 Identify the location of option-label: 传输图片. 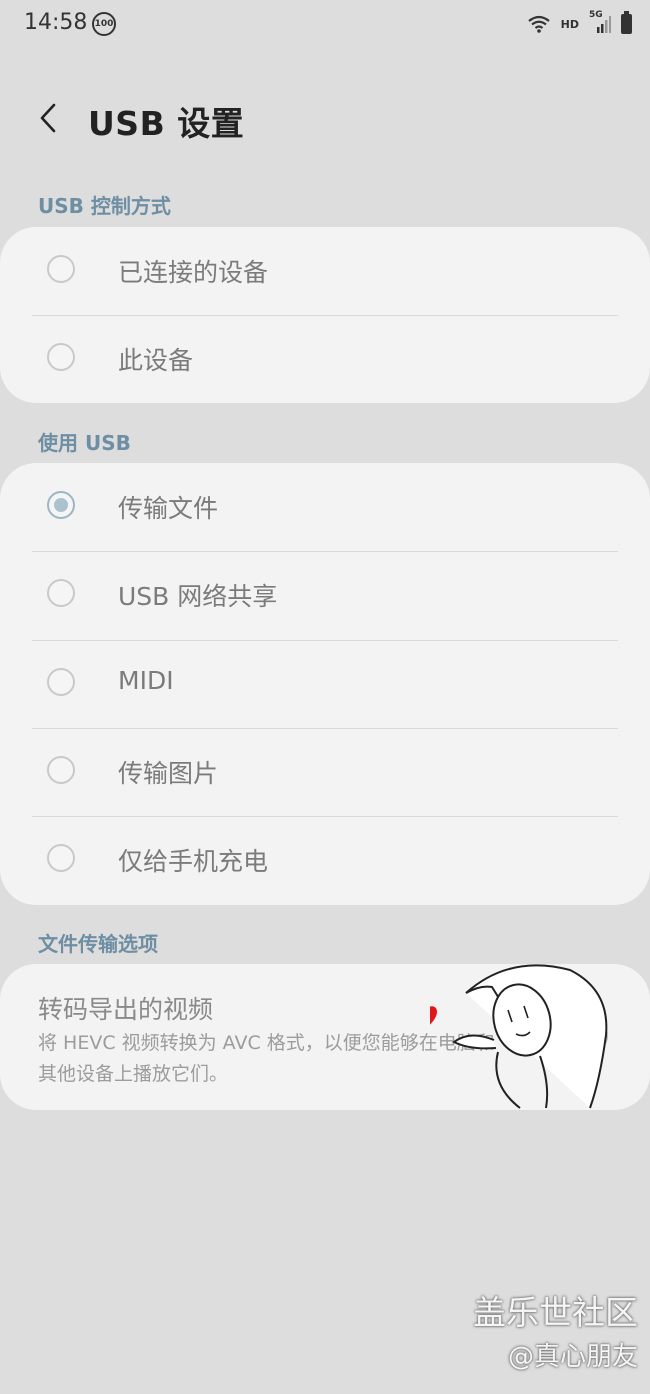
(168, 773).